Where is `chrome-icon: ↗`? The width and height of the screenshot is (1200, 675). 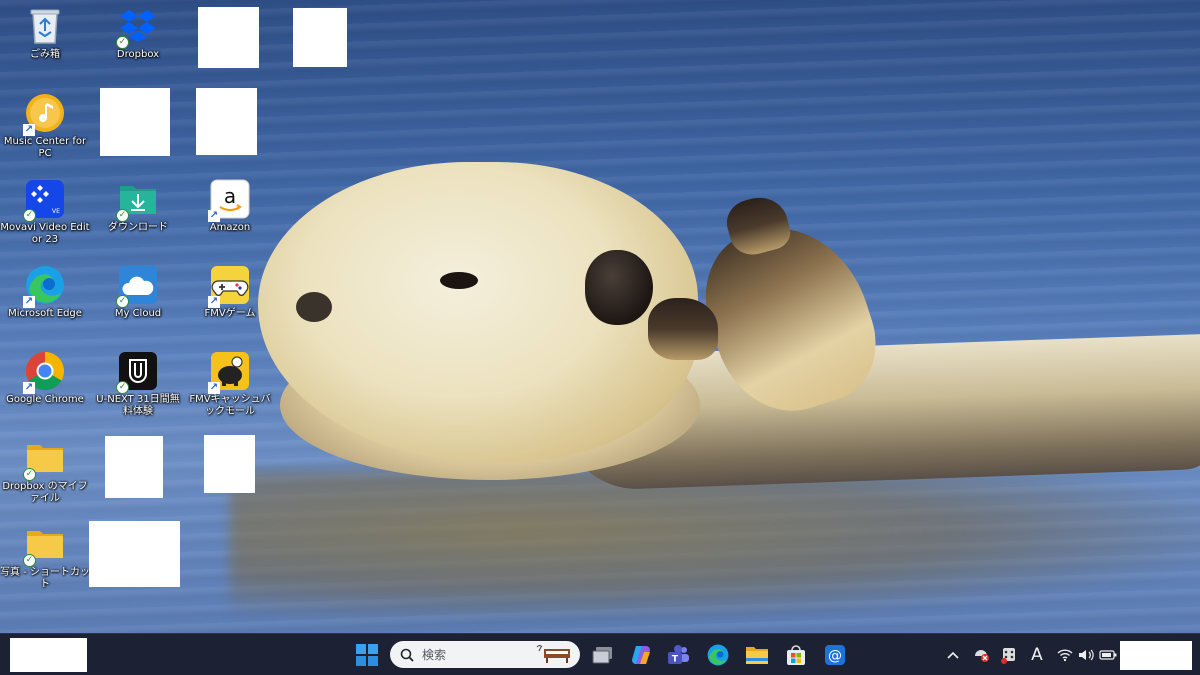
chrome-icon: ↗ is located at coordinates (44, 372).